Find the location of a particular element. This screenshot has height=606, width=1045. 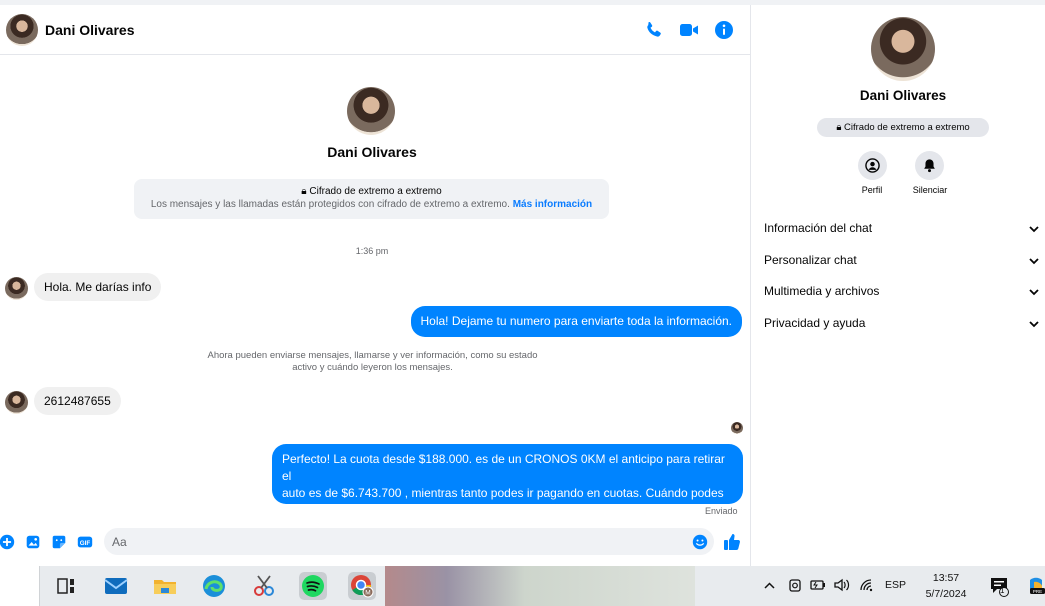

bell-icon is located at coordinates (929, 166).